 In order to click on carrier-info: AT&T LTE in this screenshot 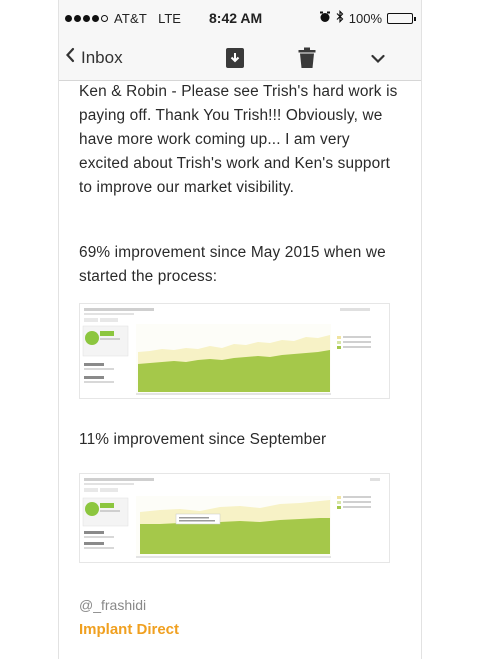, I will do `click(123, 18)`.